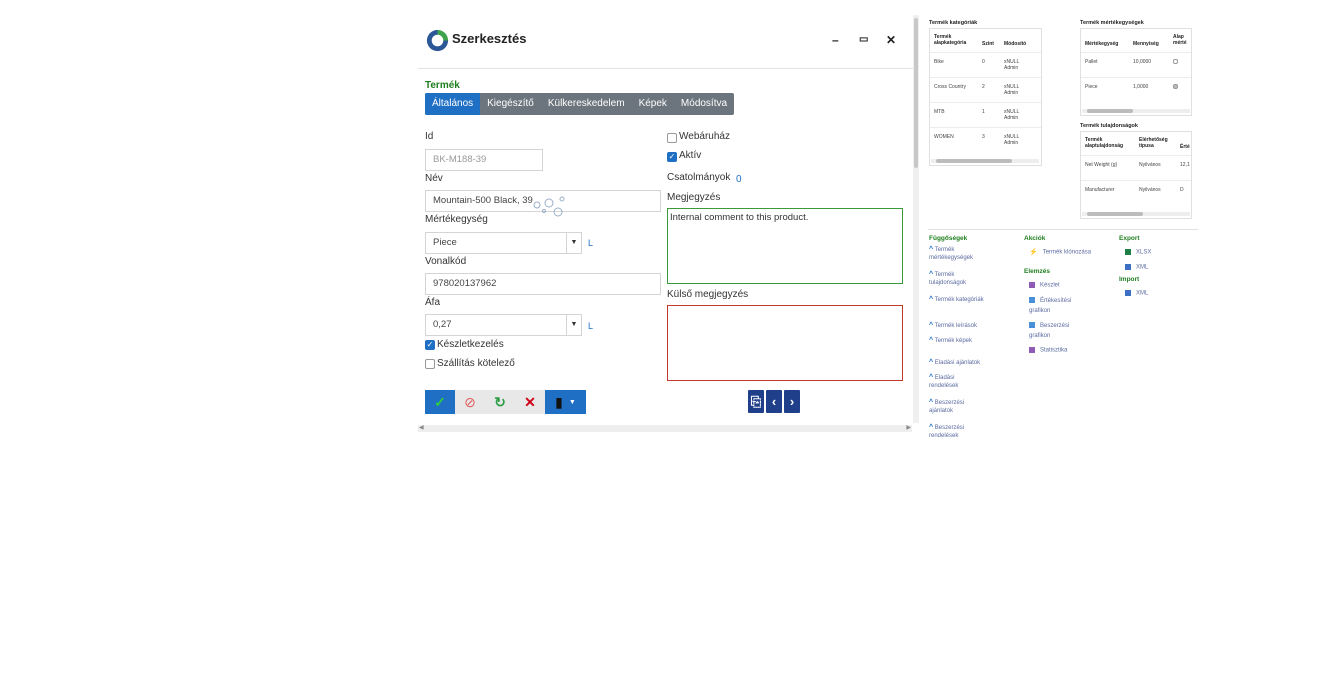  I want to click on cancel-button: ⊘, so click(470, 402).